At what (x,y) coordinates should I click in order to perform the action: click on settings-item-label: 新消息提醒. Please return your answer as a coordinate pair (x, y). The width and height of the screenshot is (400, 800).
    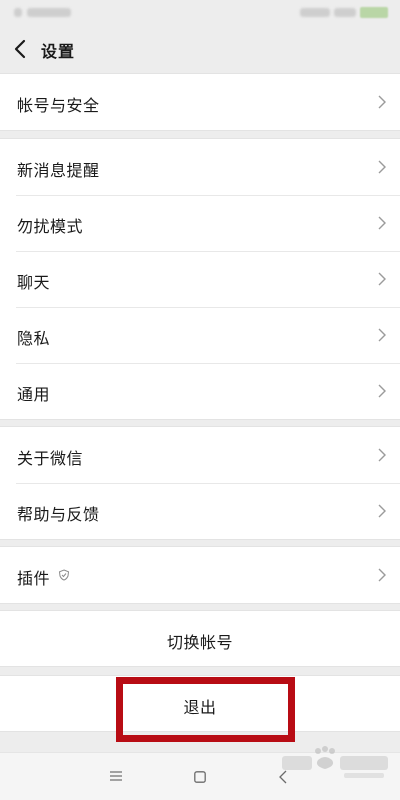
    Looking at the image, I should click on (58, 170).